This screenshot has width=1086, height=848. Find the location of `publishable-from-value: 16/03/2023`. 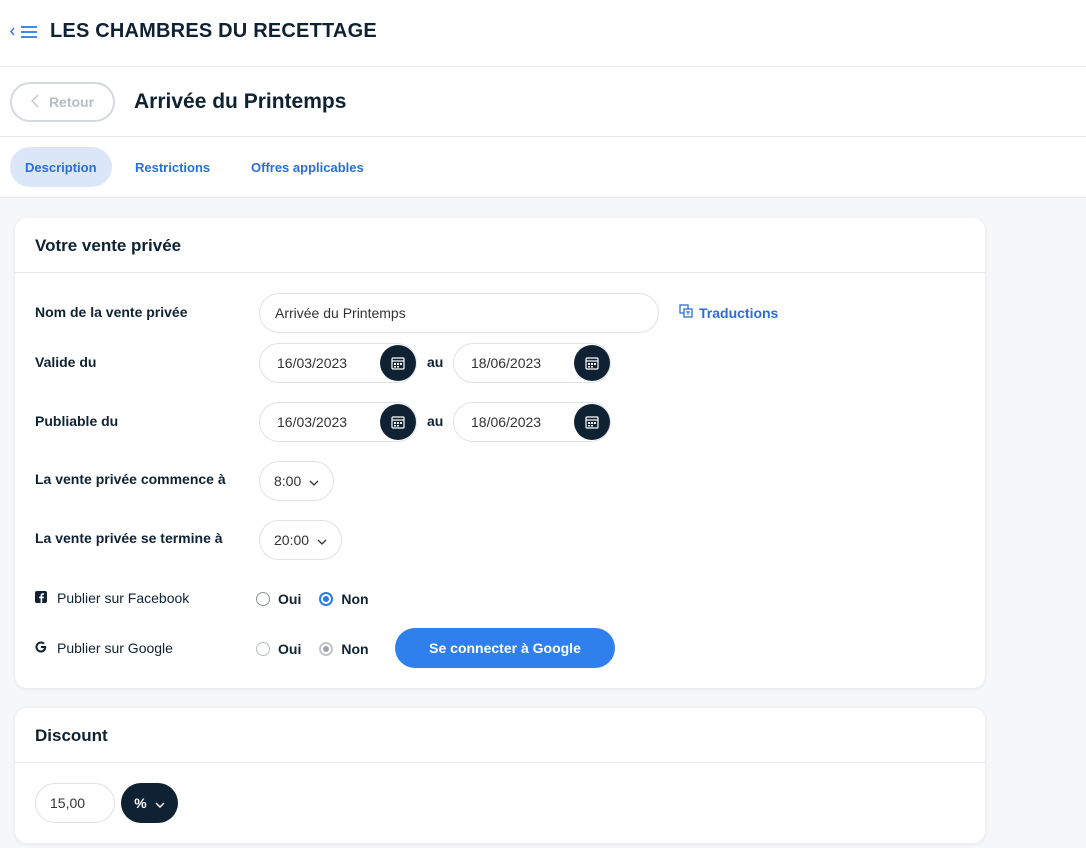

publishable-from-value: 16/03/2023 is located at coordinates (312, 422).